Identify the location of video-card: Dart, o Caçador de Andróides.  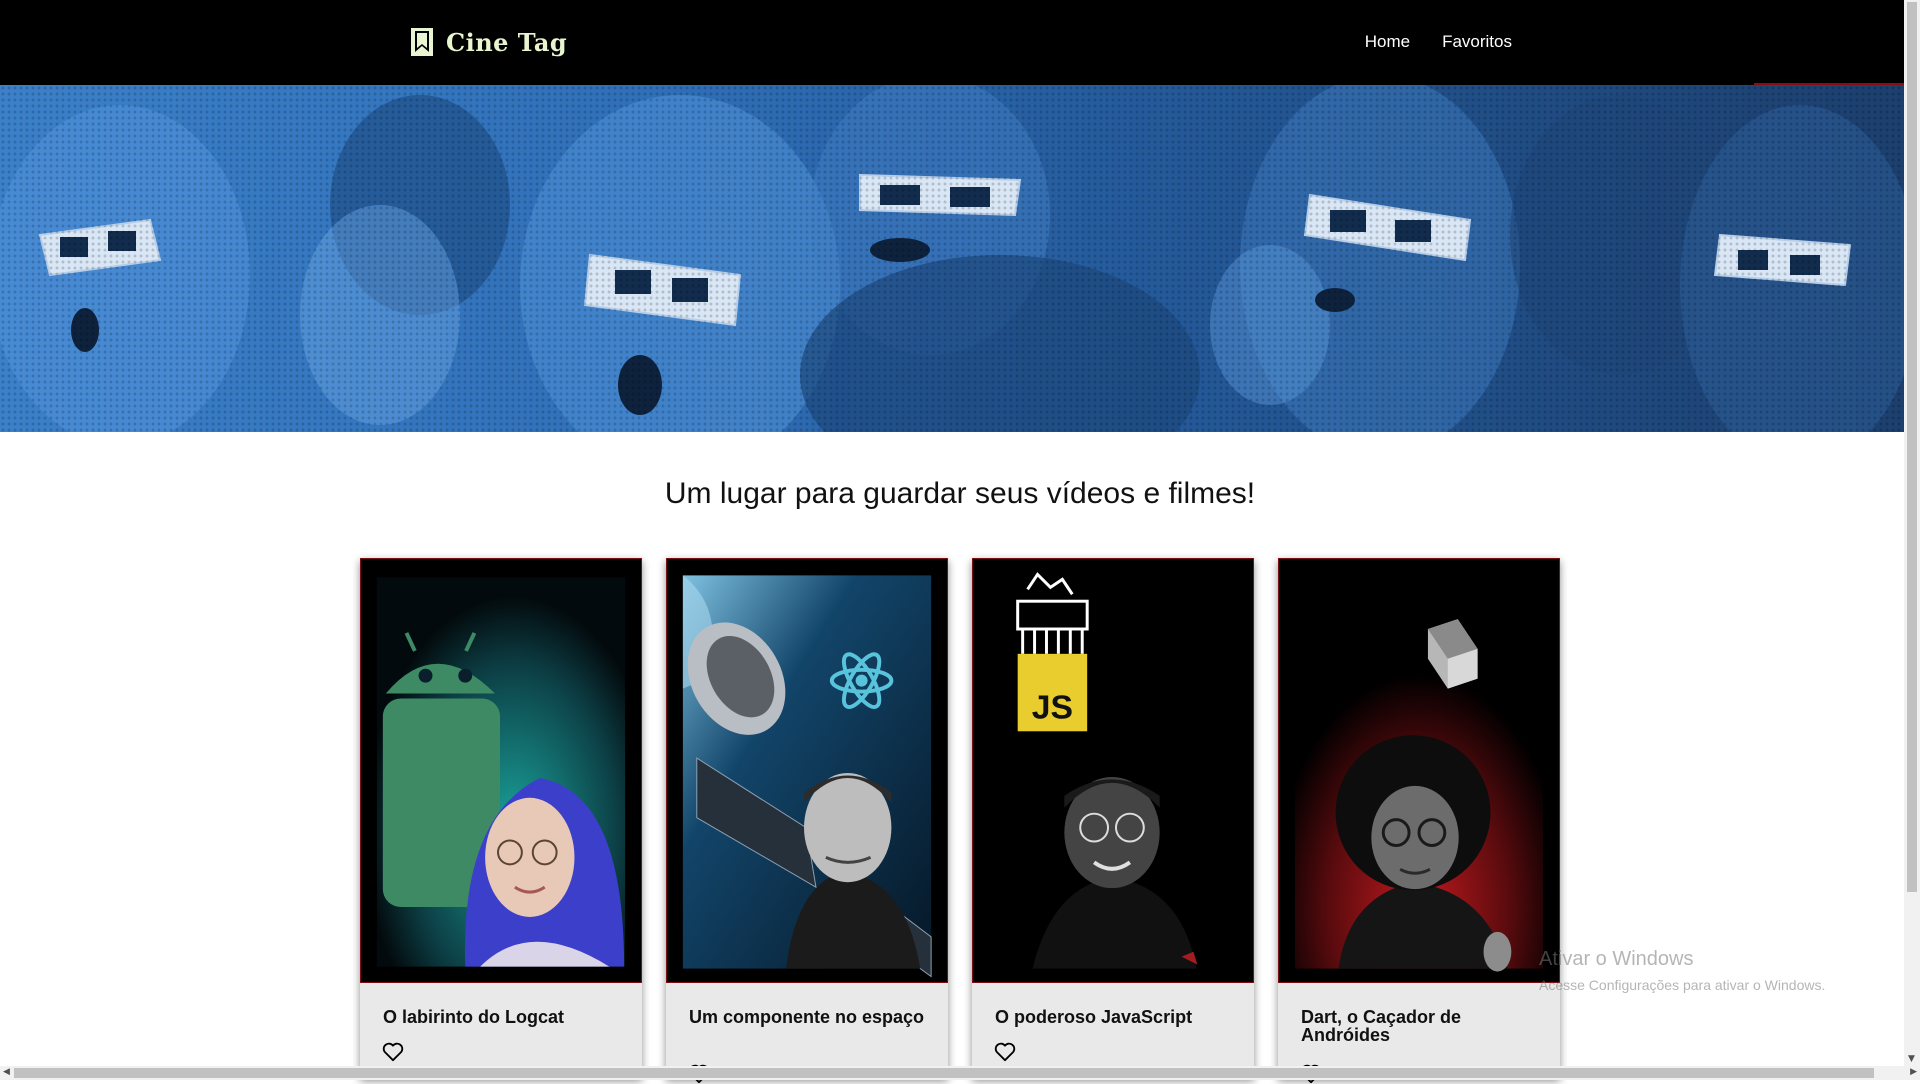
(1419, 821).